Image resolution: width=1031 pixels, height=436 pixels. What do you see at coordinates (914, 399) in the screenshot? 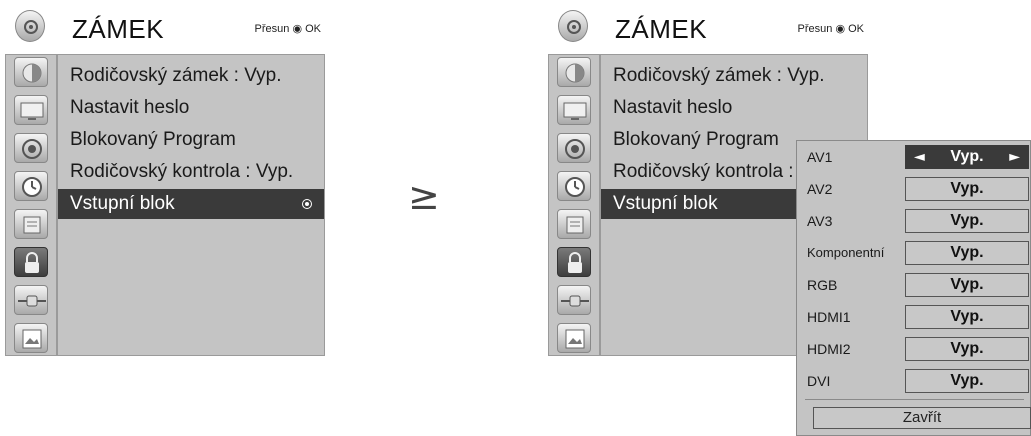
I see `divider` at bounding box center [914, 399].